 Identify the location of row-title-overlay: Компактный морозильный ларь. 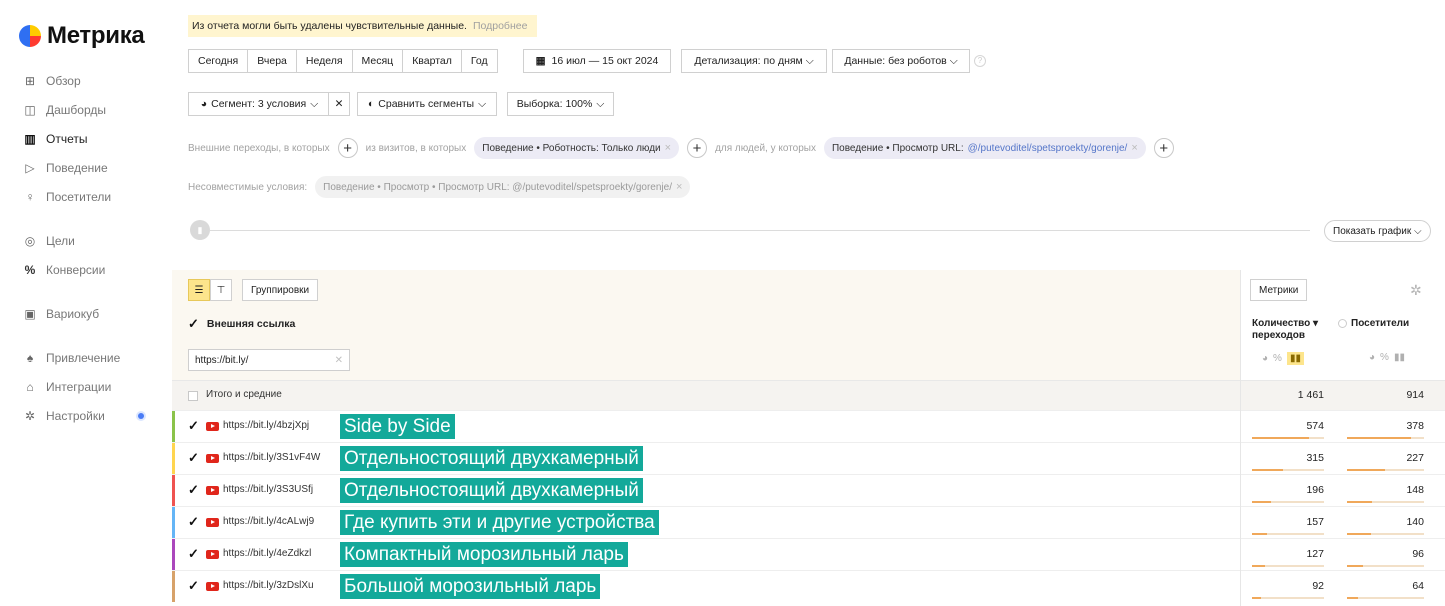
(484, 554).